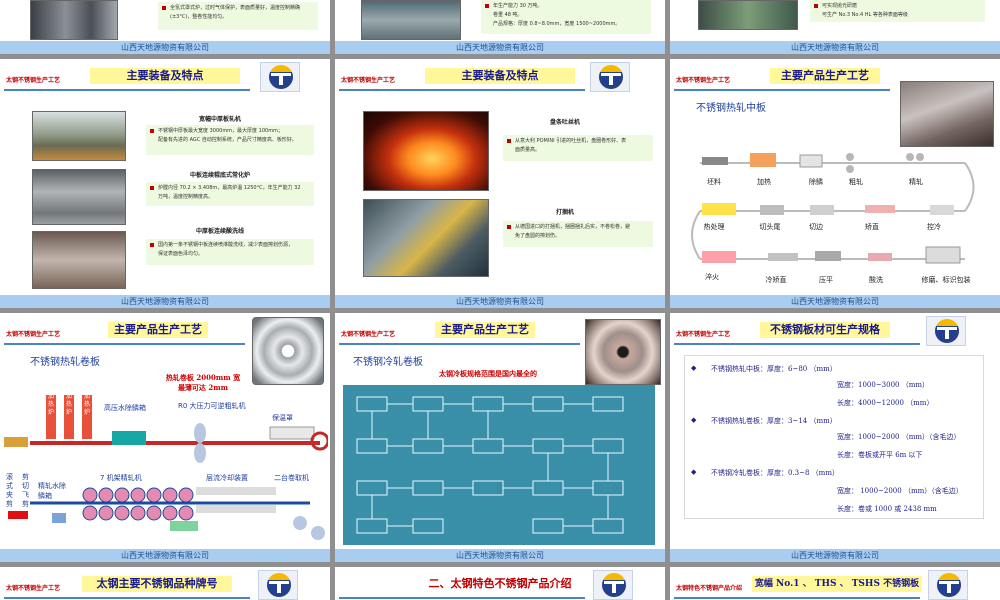 This screenshot has height=600, width=1000. I want to click on process-step: 冷矫直, so click(776, 280).